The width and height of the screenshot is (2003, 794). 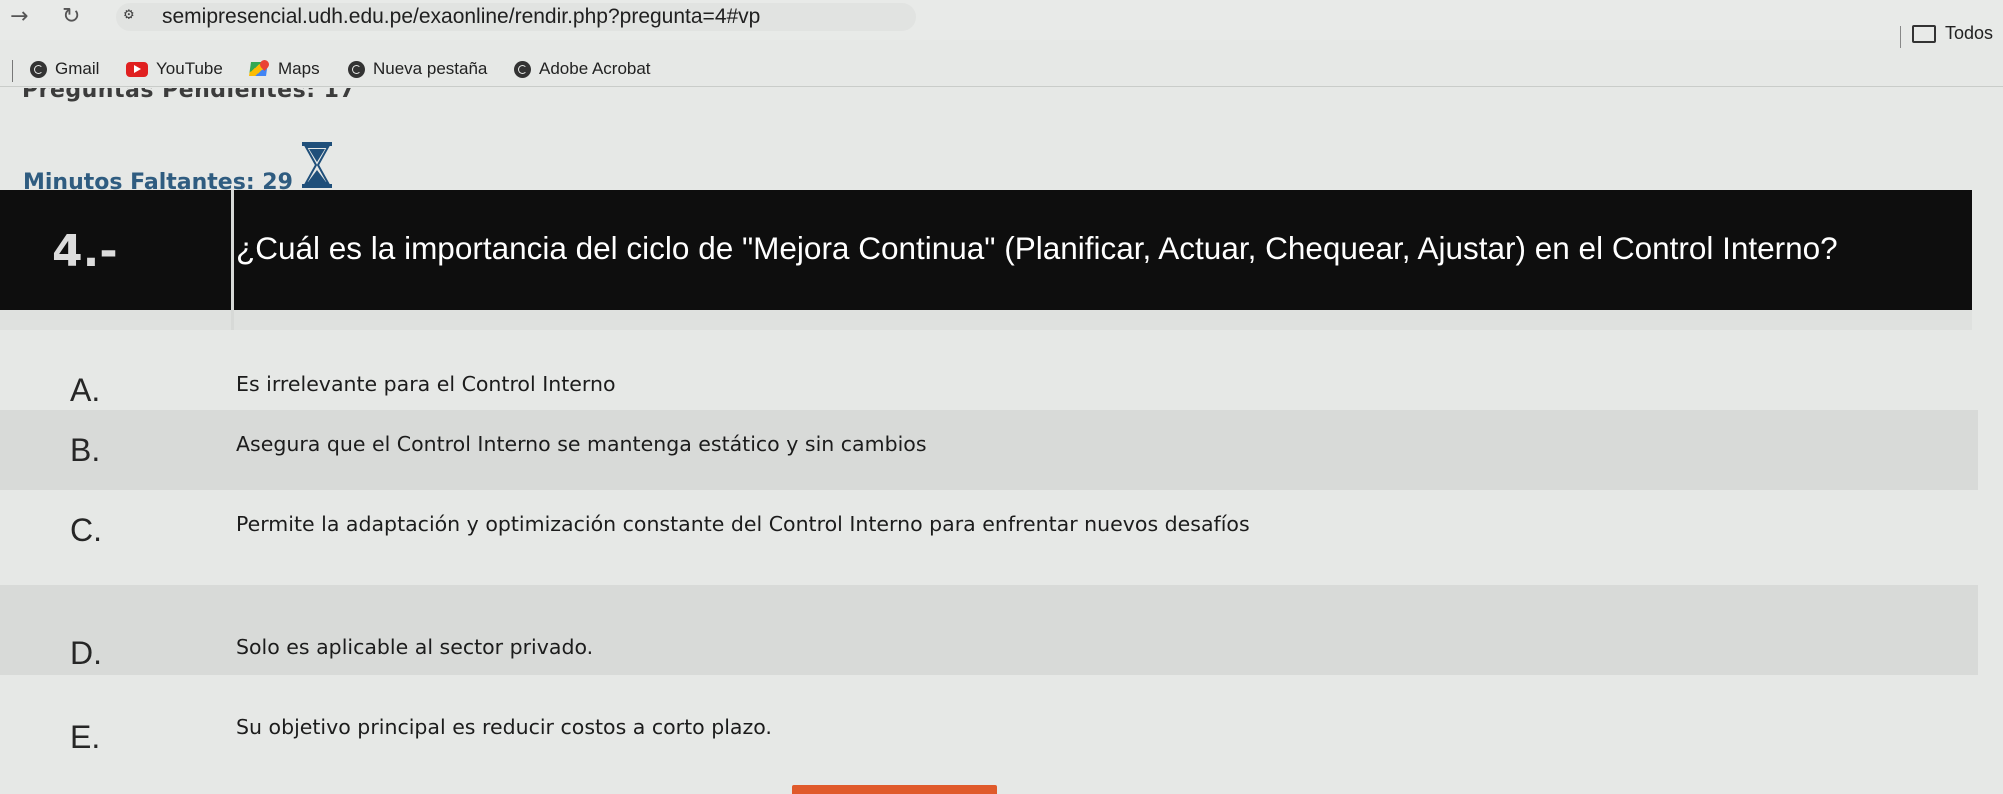 What do you see at coordinates (430, 68) in the screenshot?
I see `bookmark-label: Nueva pestaña` at bounding box center [430, 68].